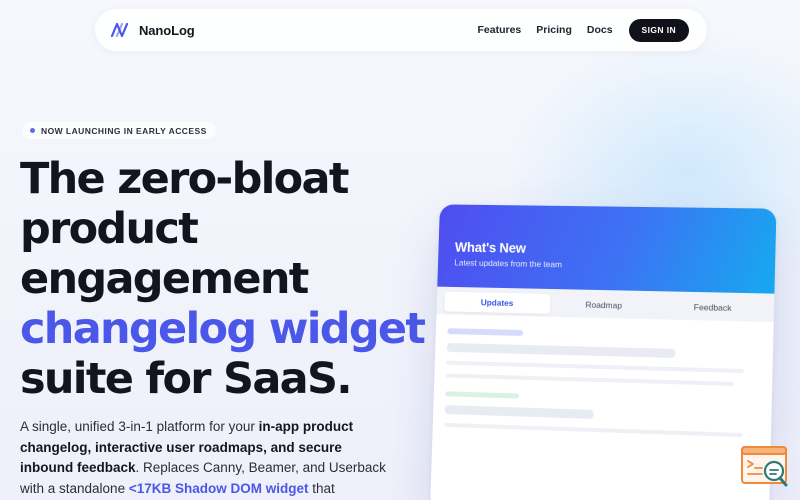 This screenshot has width=800, height=500. Describe the element at coordinates (32, 130) in the screenshot. I see `status-dot-icon` at that location.